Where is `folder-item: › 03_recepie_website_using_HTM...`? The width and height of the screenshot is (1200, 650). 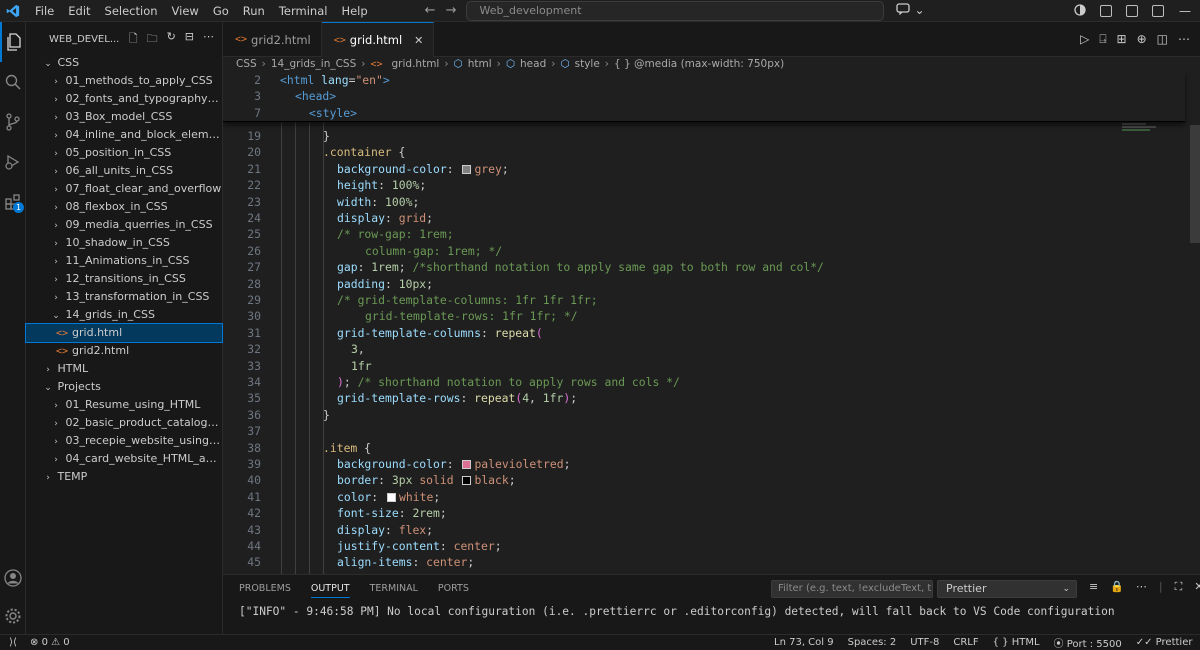
folder-item: › 03_recepie_website_using_HTM... is located at coordinates (124, 441).